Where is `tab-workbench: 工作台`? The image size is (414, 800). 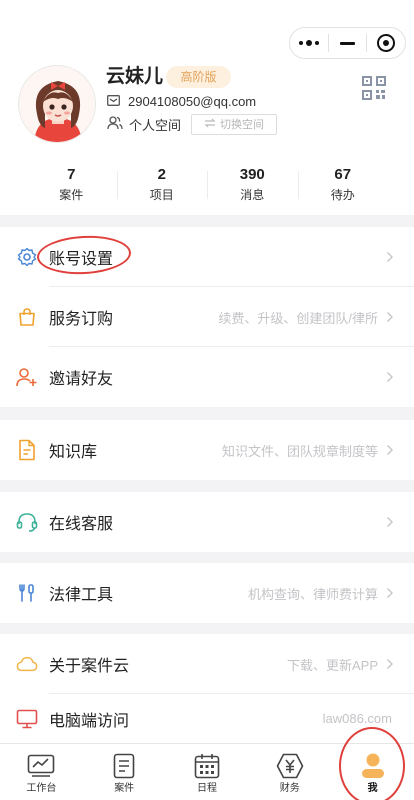
tab-workbench: 工作台 is located at coordinates (41, 772).